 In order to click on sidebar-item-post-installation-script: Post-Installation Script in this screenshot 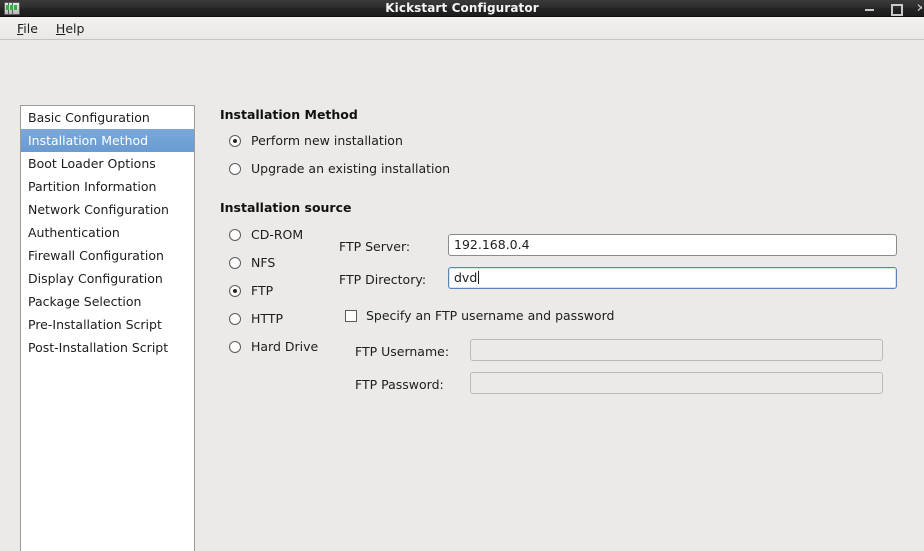, I will do `click(107, 347)`.